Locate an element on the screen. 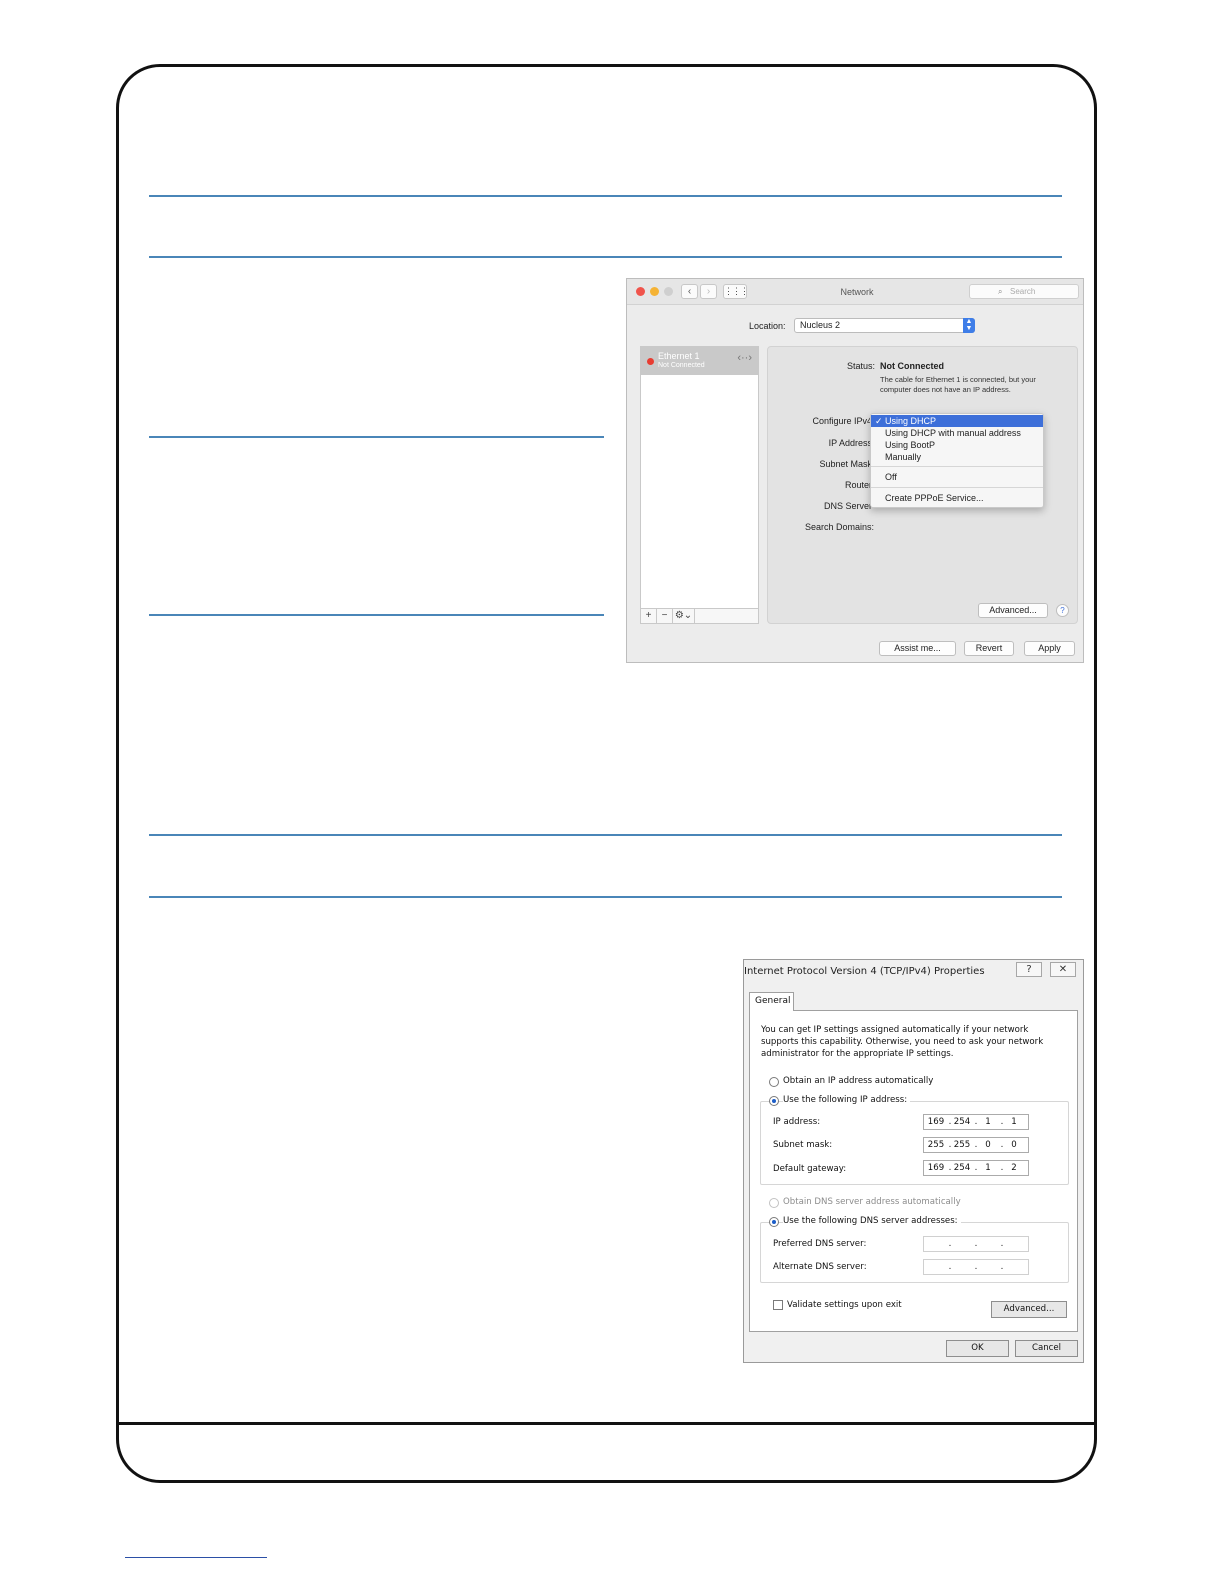 This screenshot has width=1224, height=1584. chevron-left-icon: ‹ is located at coordinates (689, 291).